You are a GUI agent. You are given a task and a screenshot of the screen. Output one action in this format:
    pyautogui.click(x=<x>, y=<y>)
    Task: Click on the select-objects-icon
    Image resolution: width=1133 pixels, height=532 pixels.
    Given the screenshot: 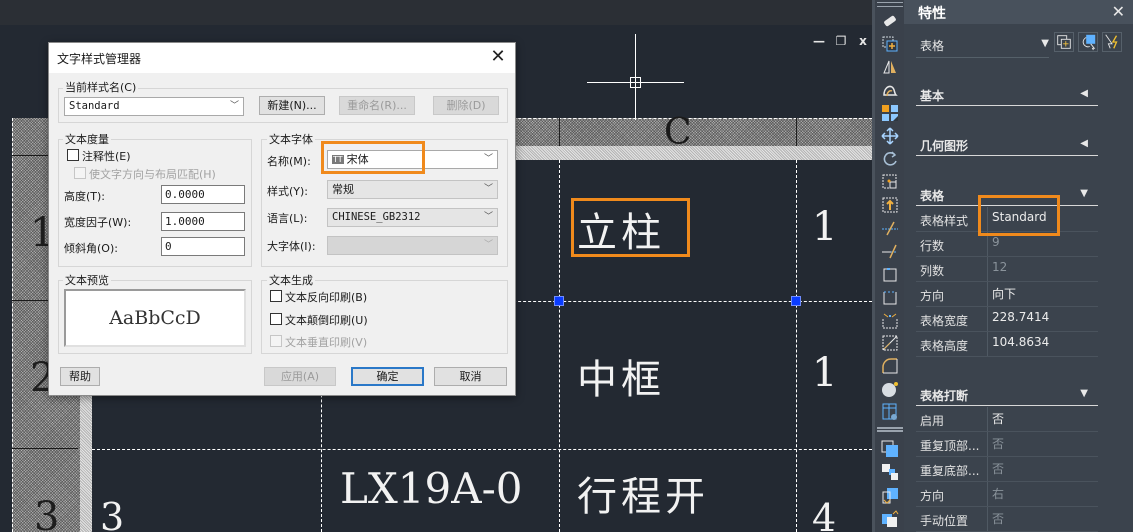 What is the action you would take?
    pyautogui.click(x=1088, y=42)
    